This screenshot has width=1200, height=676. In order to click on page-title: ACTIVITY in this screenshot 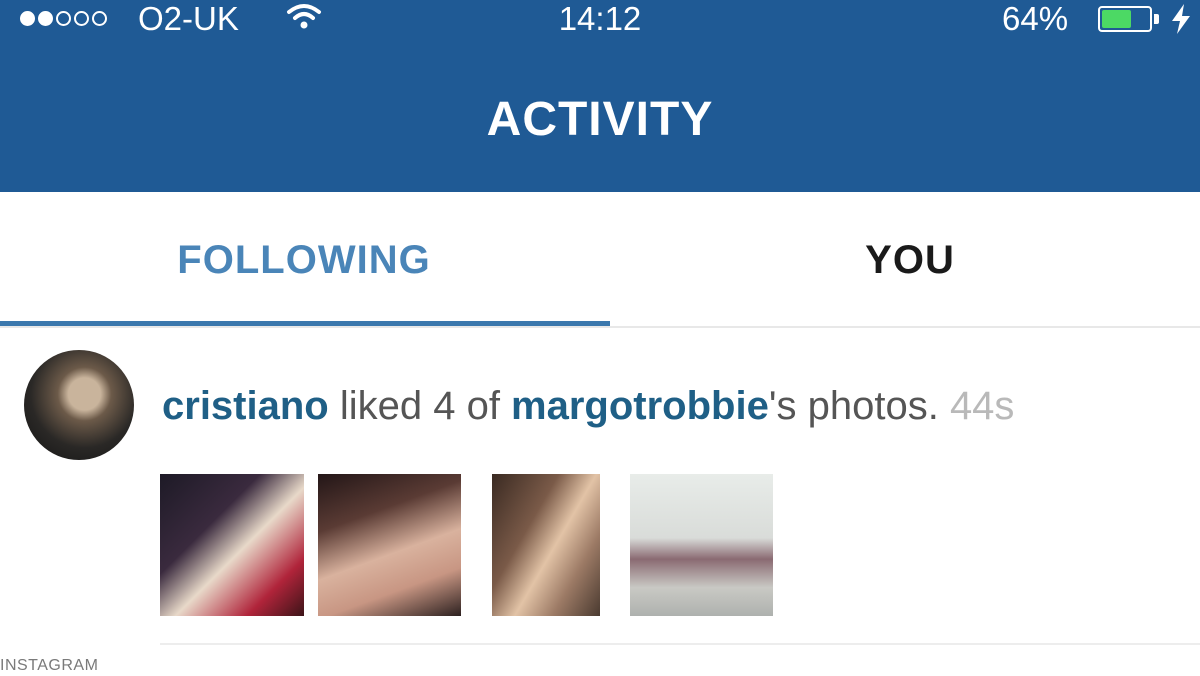, I will do `click(600, 119)`.